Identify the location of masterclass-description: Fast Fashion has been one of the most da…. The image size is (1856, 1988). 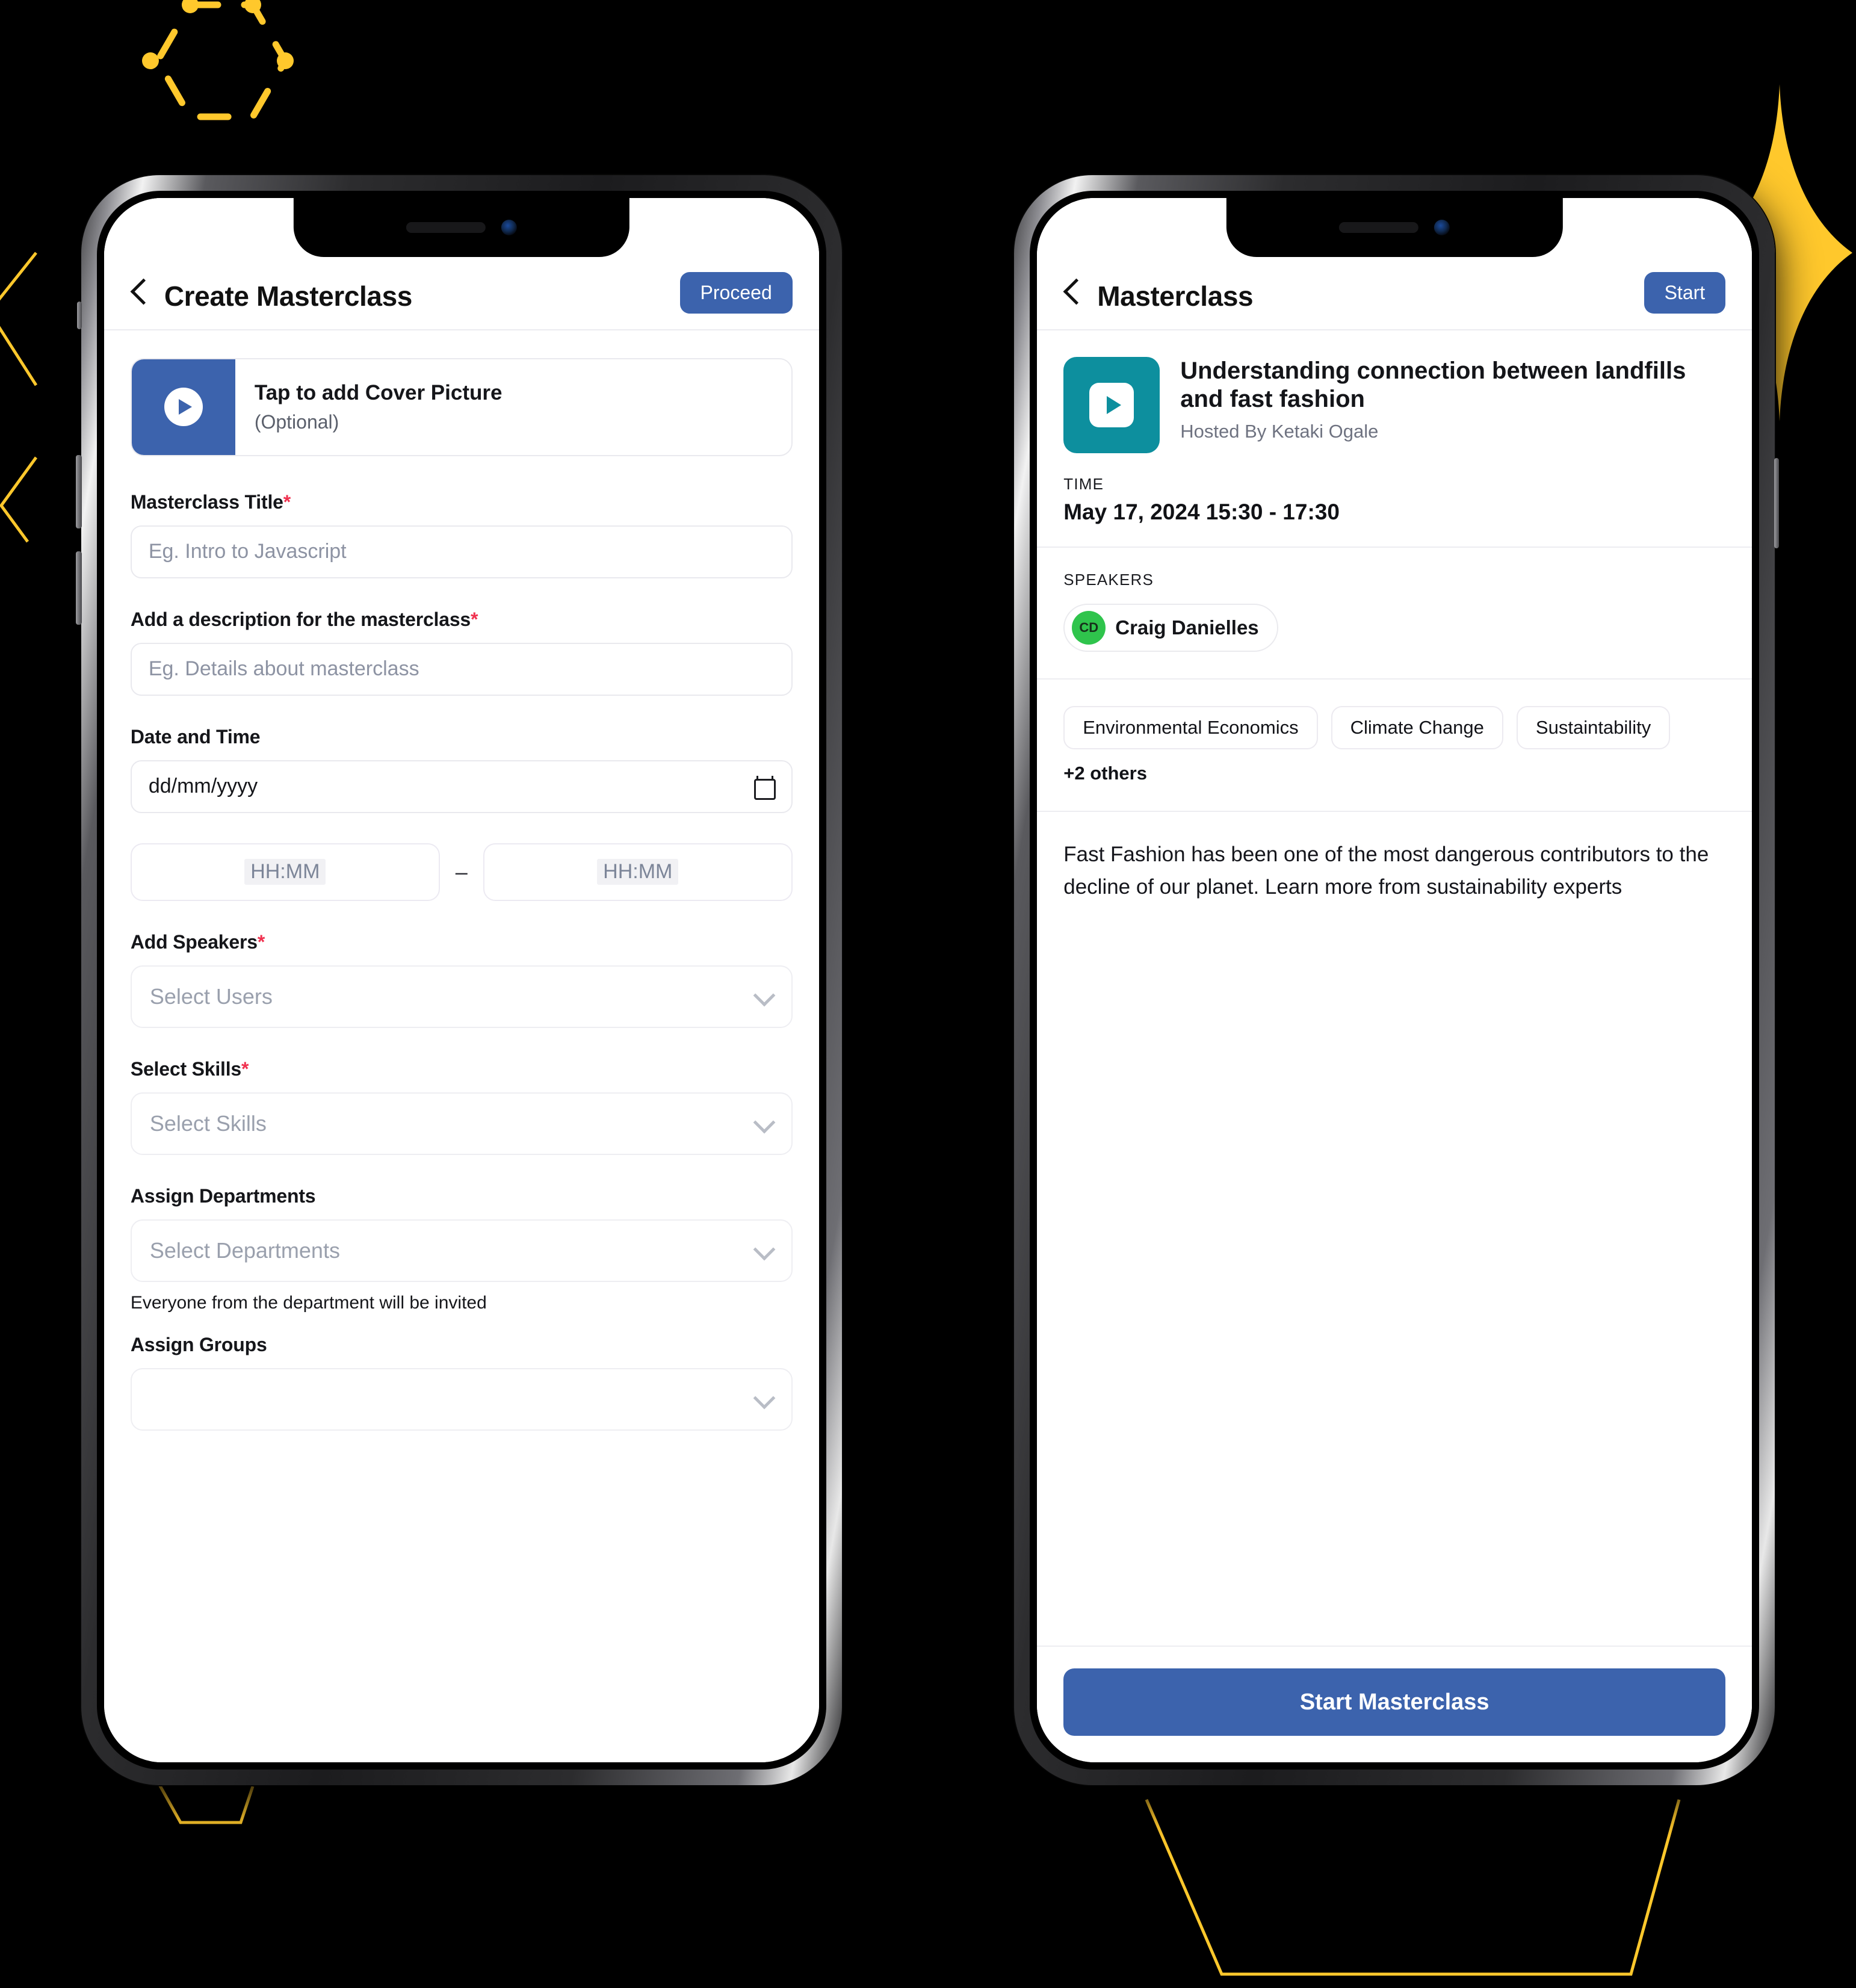
(1386, 871).